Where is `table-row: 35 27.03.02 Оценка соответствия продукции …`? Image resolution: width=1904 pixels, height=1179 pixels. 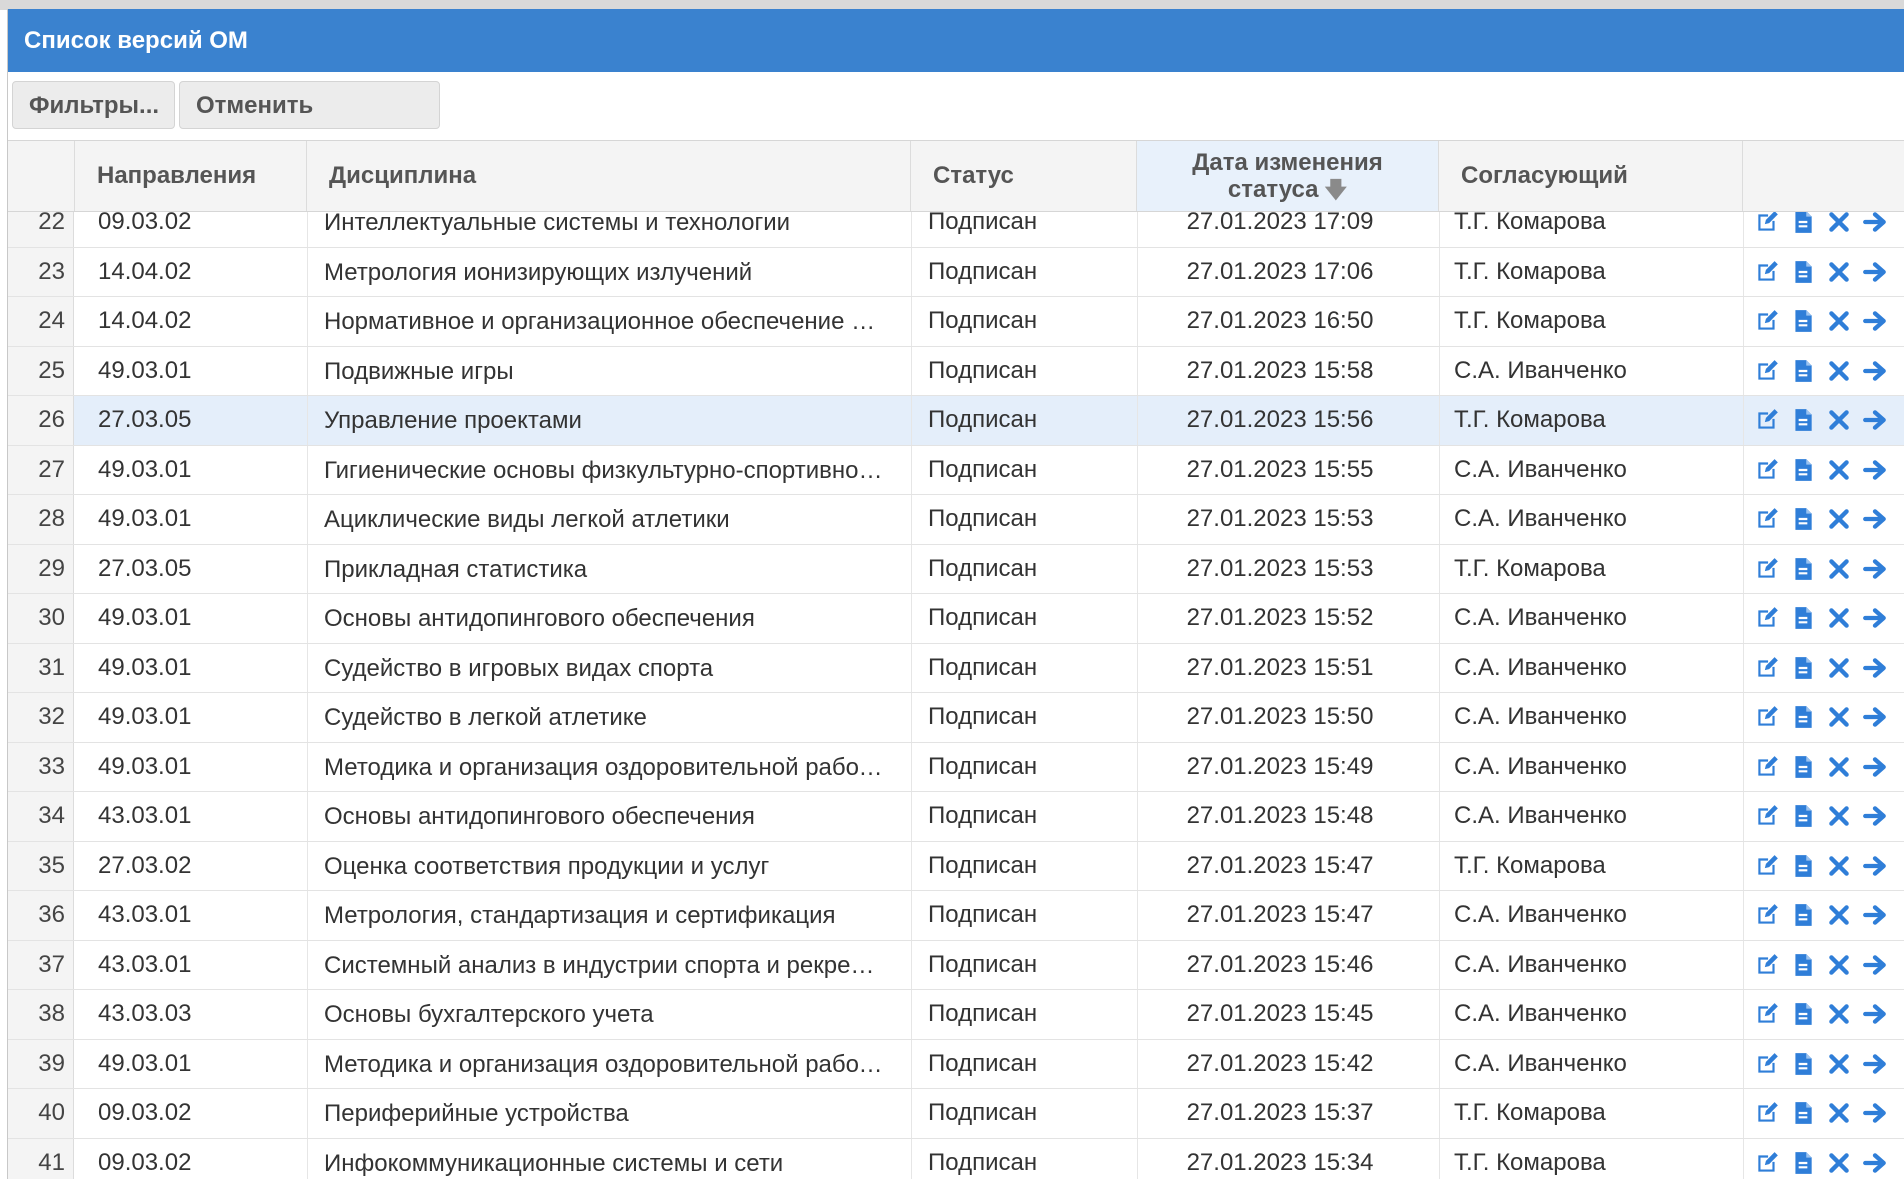
table-row: 35 27.03.02 Оценка соответствия продукции … is located at coordinates (956, 866).